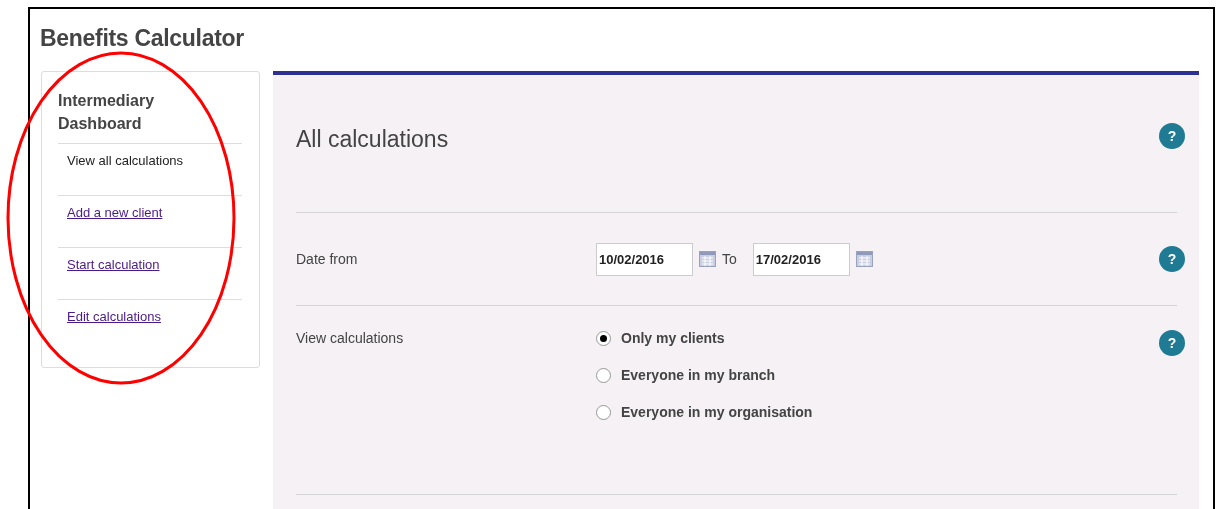  What do you see at coordinates (698, 375) in the screenshot?
I see `option-label: Everyone in my branch` at bounding box center [698, 375].